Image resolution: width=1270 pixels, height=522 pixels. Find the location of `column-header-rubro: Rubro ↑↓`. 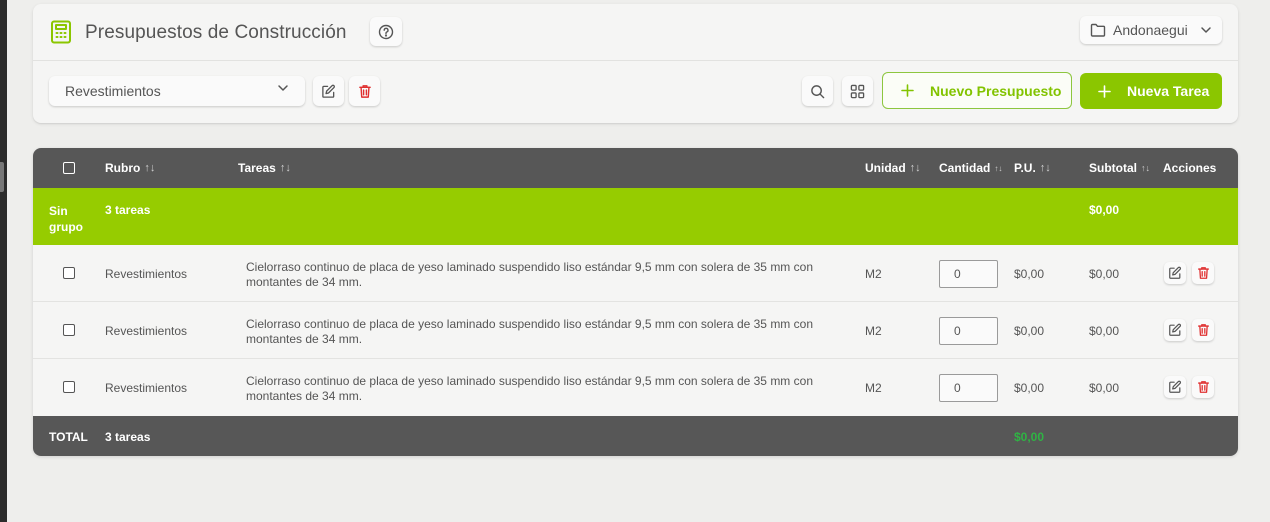

column-header-rubro: Rubro ↑↓ is located at coordinates (130, 168).